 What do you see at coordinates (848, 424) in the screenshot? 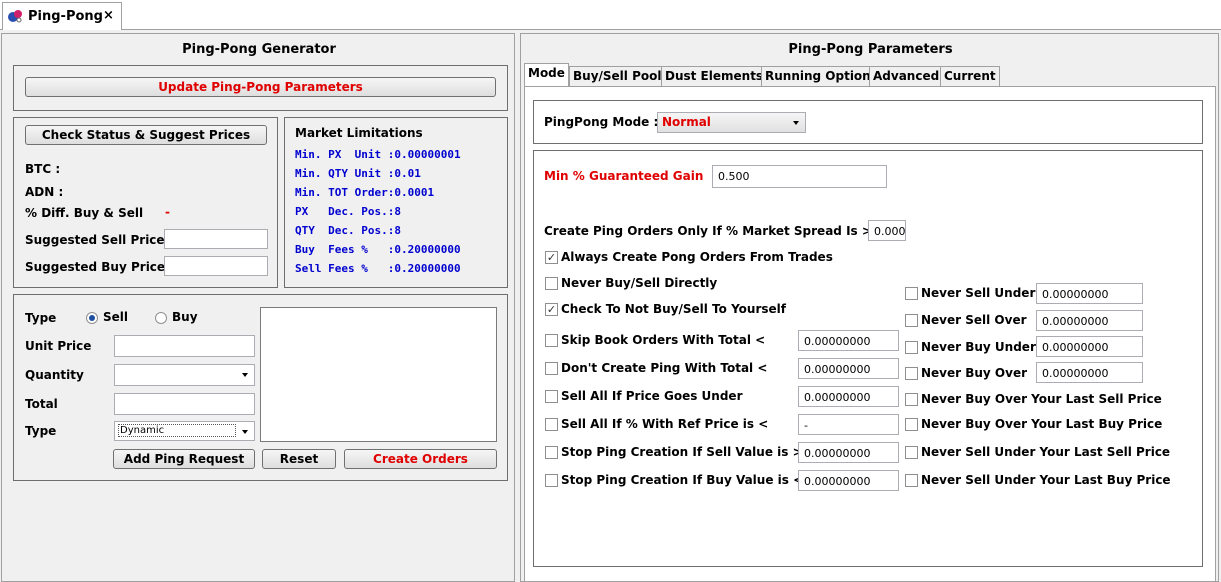
I see `sell-all-ref-price-field: -` at bounding box center [848, 424].